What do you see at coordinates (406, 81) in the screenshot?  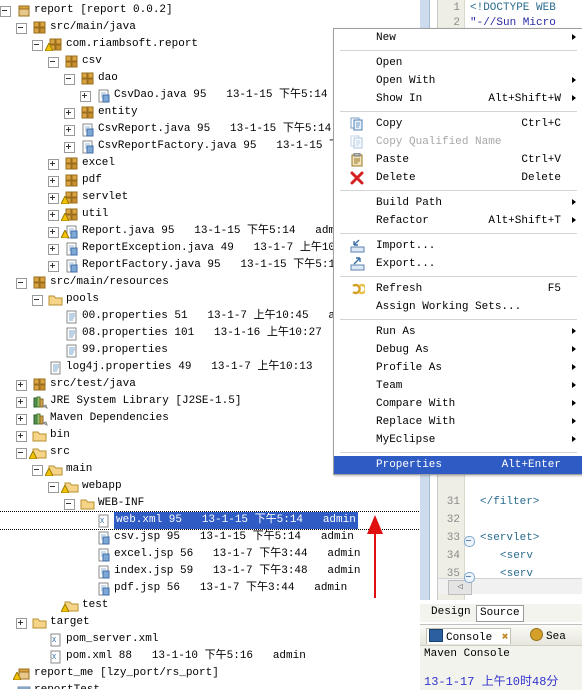 I see `menu-item-label: Open With` at bounding box center [406, 81].